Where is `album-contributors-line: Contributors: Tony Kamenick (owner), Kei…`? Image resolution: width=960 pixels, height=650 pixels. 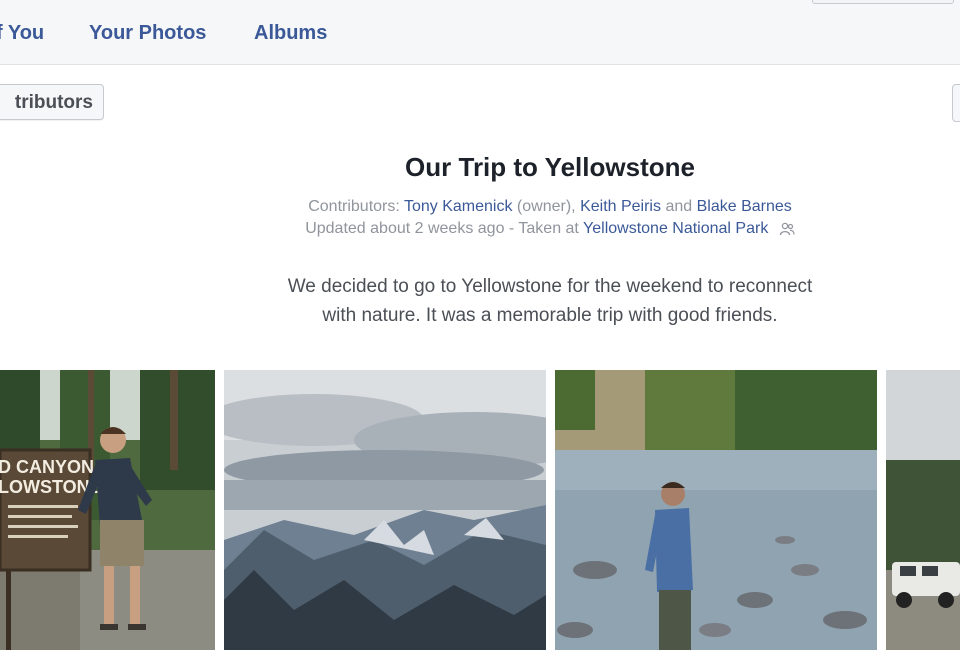
album-contributors-line: Contributors: Tony Kamenick (owner), Kei… is located at coordinates (480, 207).